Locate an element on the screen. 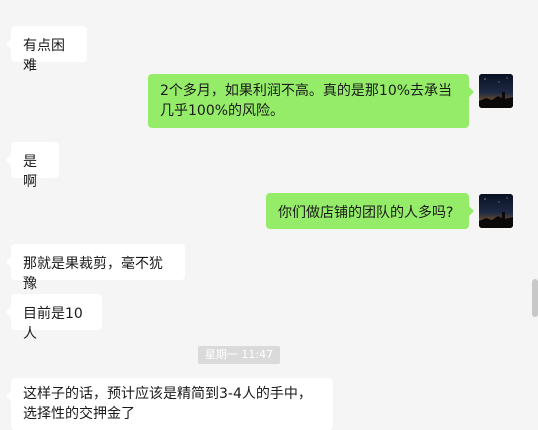 This screenshot has width=538, height=430. scrollbar is located at coordinates (535, 298).